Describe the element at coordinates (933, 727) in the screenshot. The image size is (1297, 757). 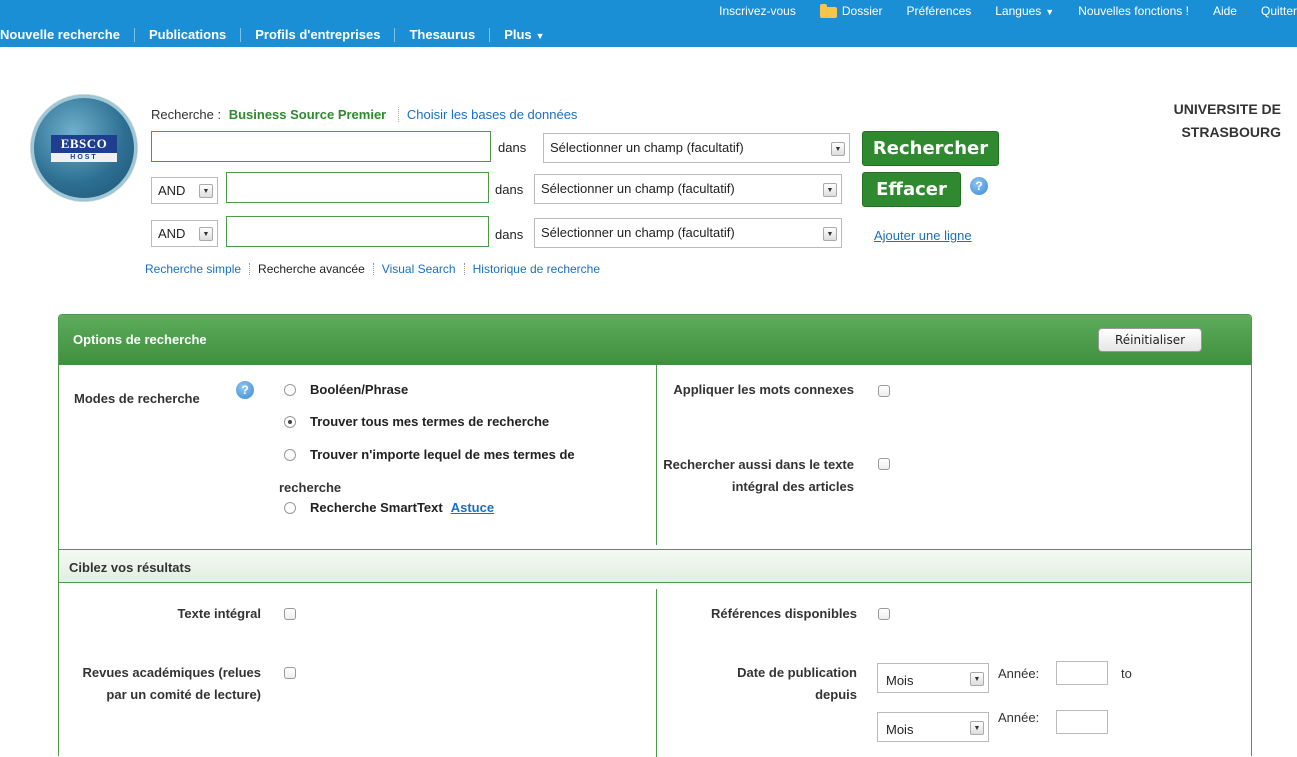
I see `to-month-select: Mois ▼` at that location.